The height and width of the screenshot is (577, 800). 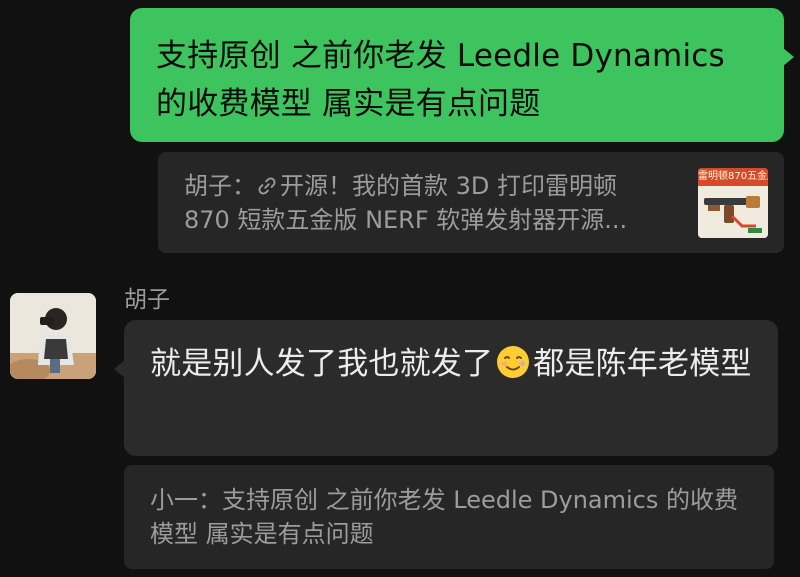 I want to click on link-thumbnail: 雷明顿870五金版, so click(x=733, y=203).